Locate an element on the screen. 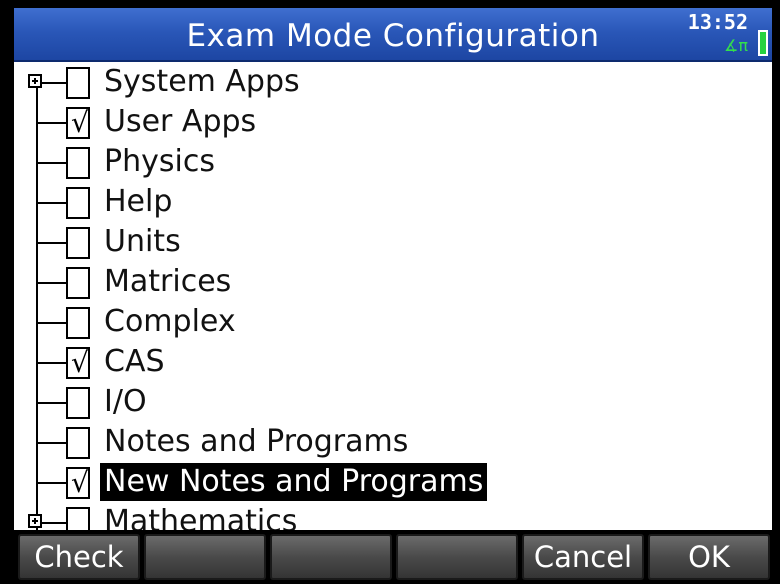 This screenshot has width=780, height=584. tree-item-label: System Apps is located at coordinates (202, 81).